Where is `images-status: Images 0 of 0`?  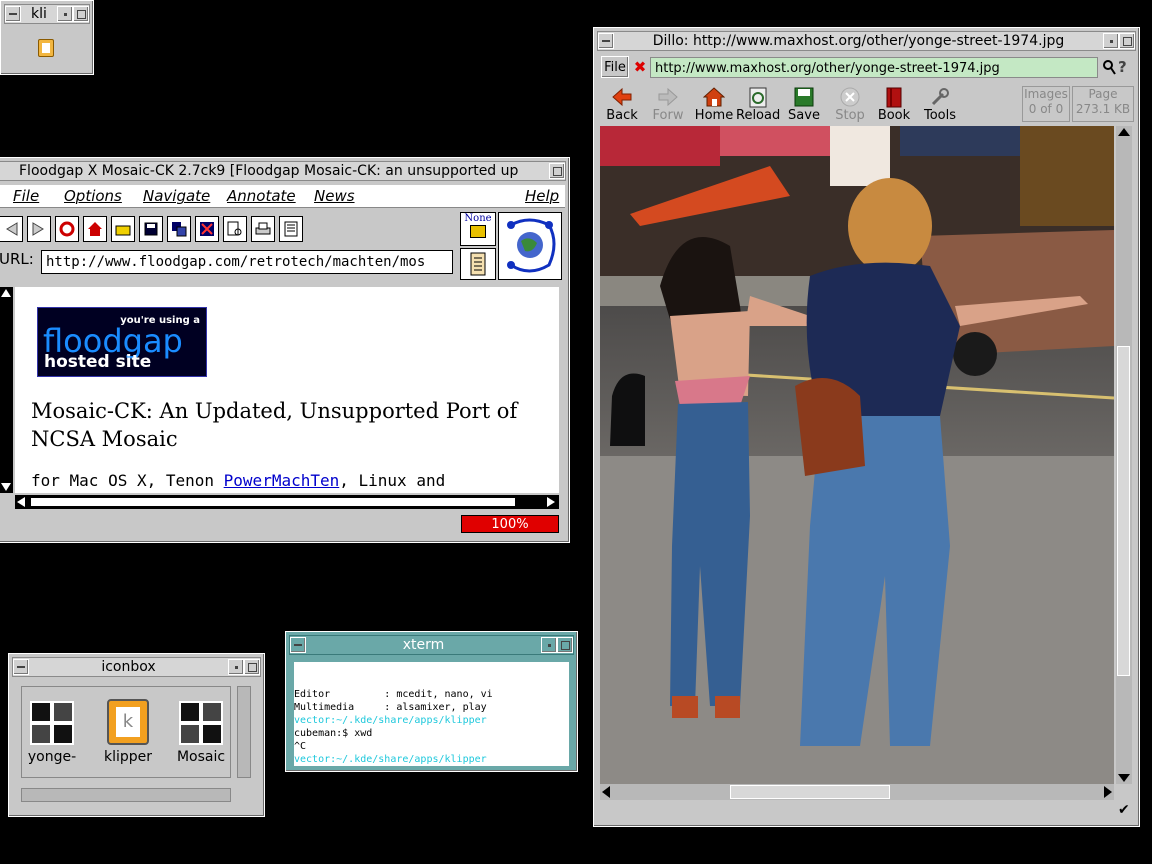
images-status: Images 0 of 0 is located at coordinates (1046, 104).